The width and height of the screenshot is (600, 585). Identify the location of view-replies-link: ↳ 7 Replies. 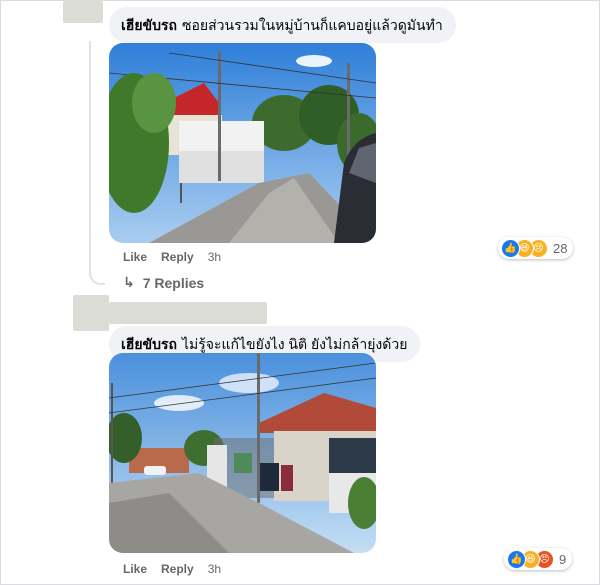
(163, 282).